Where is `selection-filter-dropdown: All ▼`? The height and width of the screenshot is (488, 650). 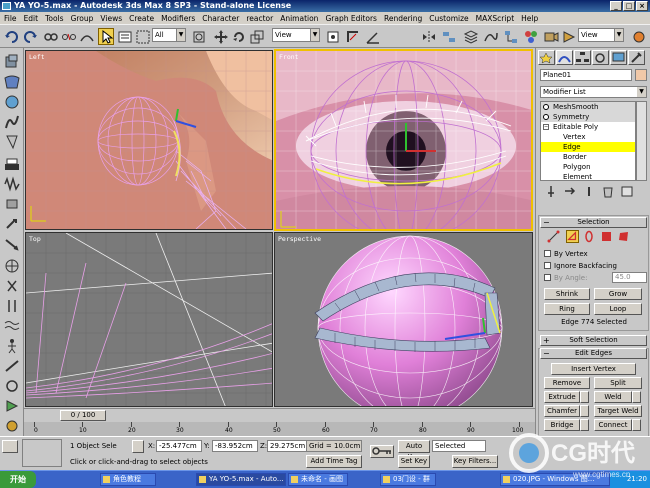 selection-filter-dropdown: All ▼ is located at coordinates (169, 35).